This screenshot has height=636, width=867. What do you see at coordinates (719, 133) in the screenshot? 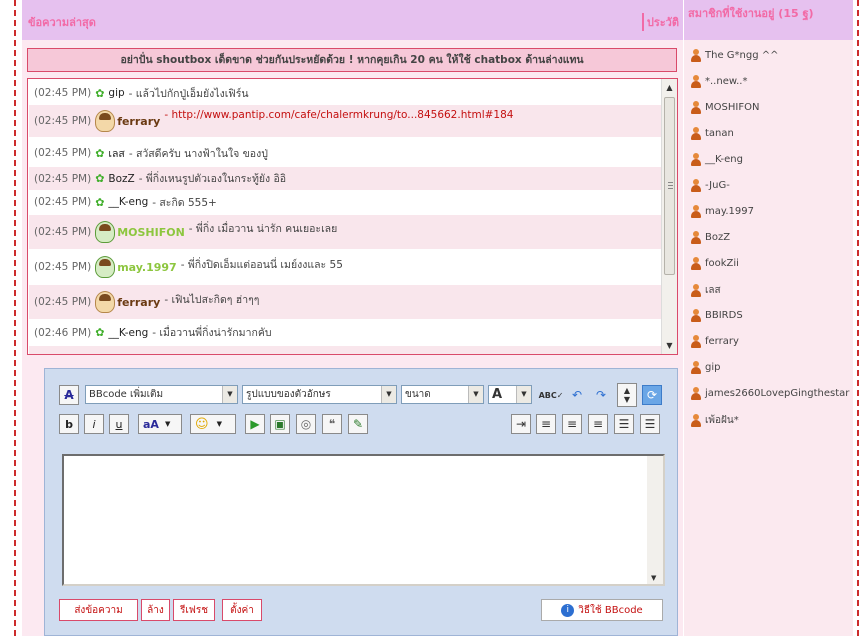
I see `member-name: tanan` at bounding box center [719, 133].